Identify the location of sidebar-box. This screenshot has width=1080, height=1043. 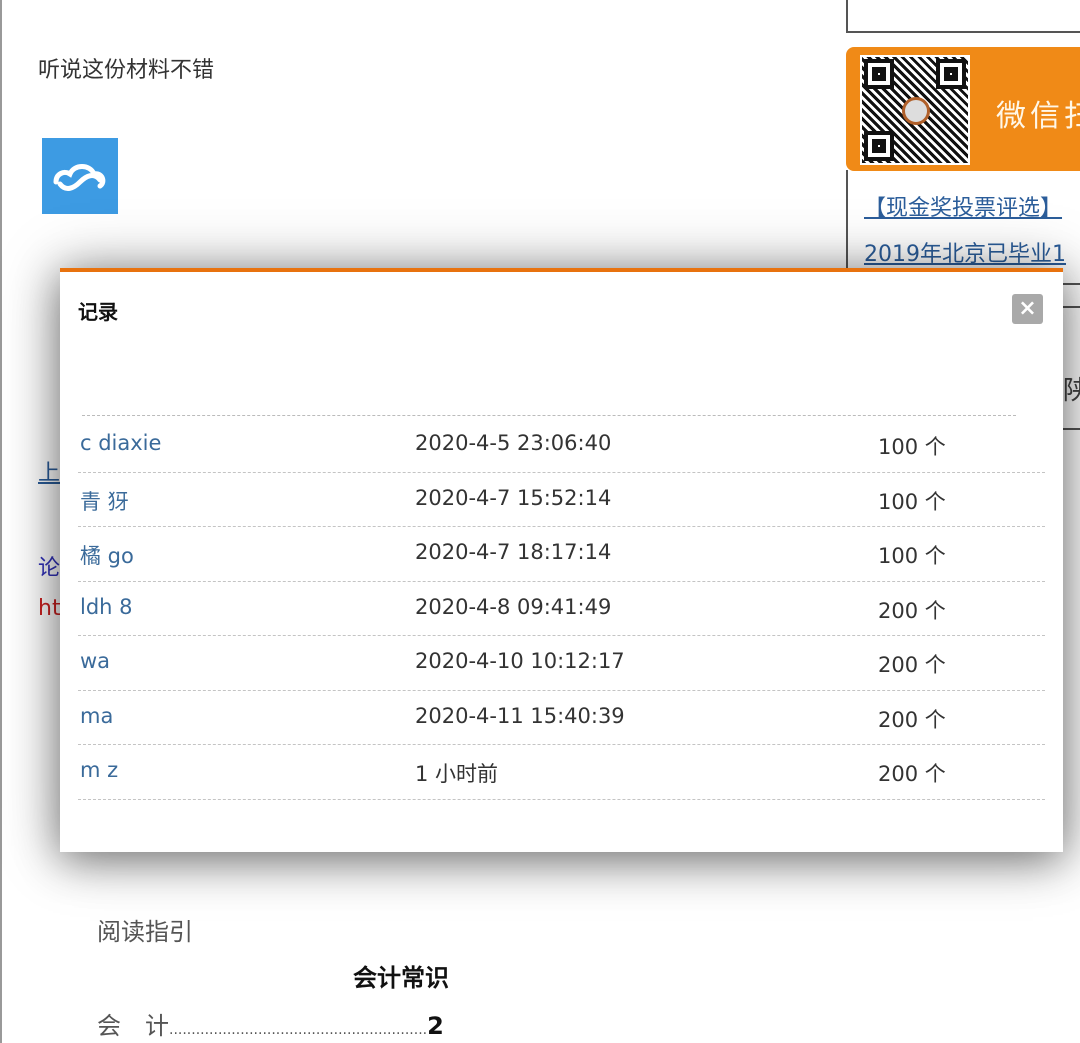
(963, 16).